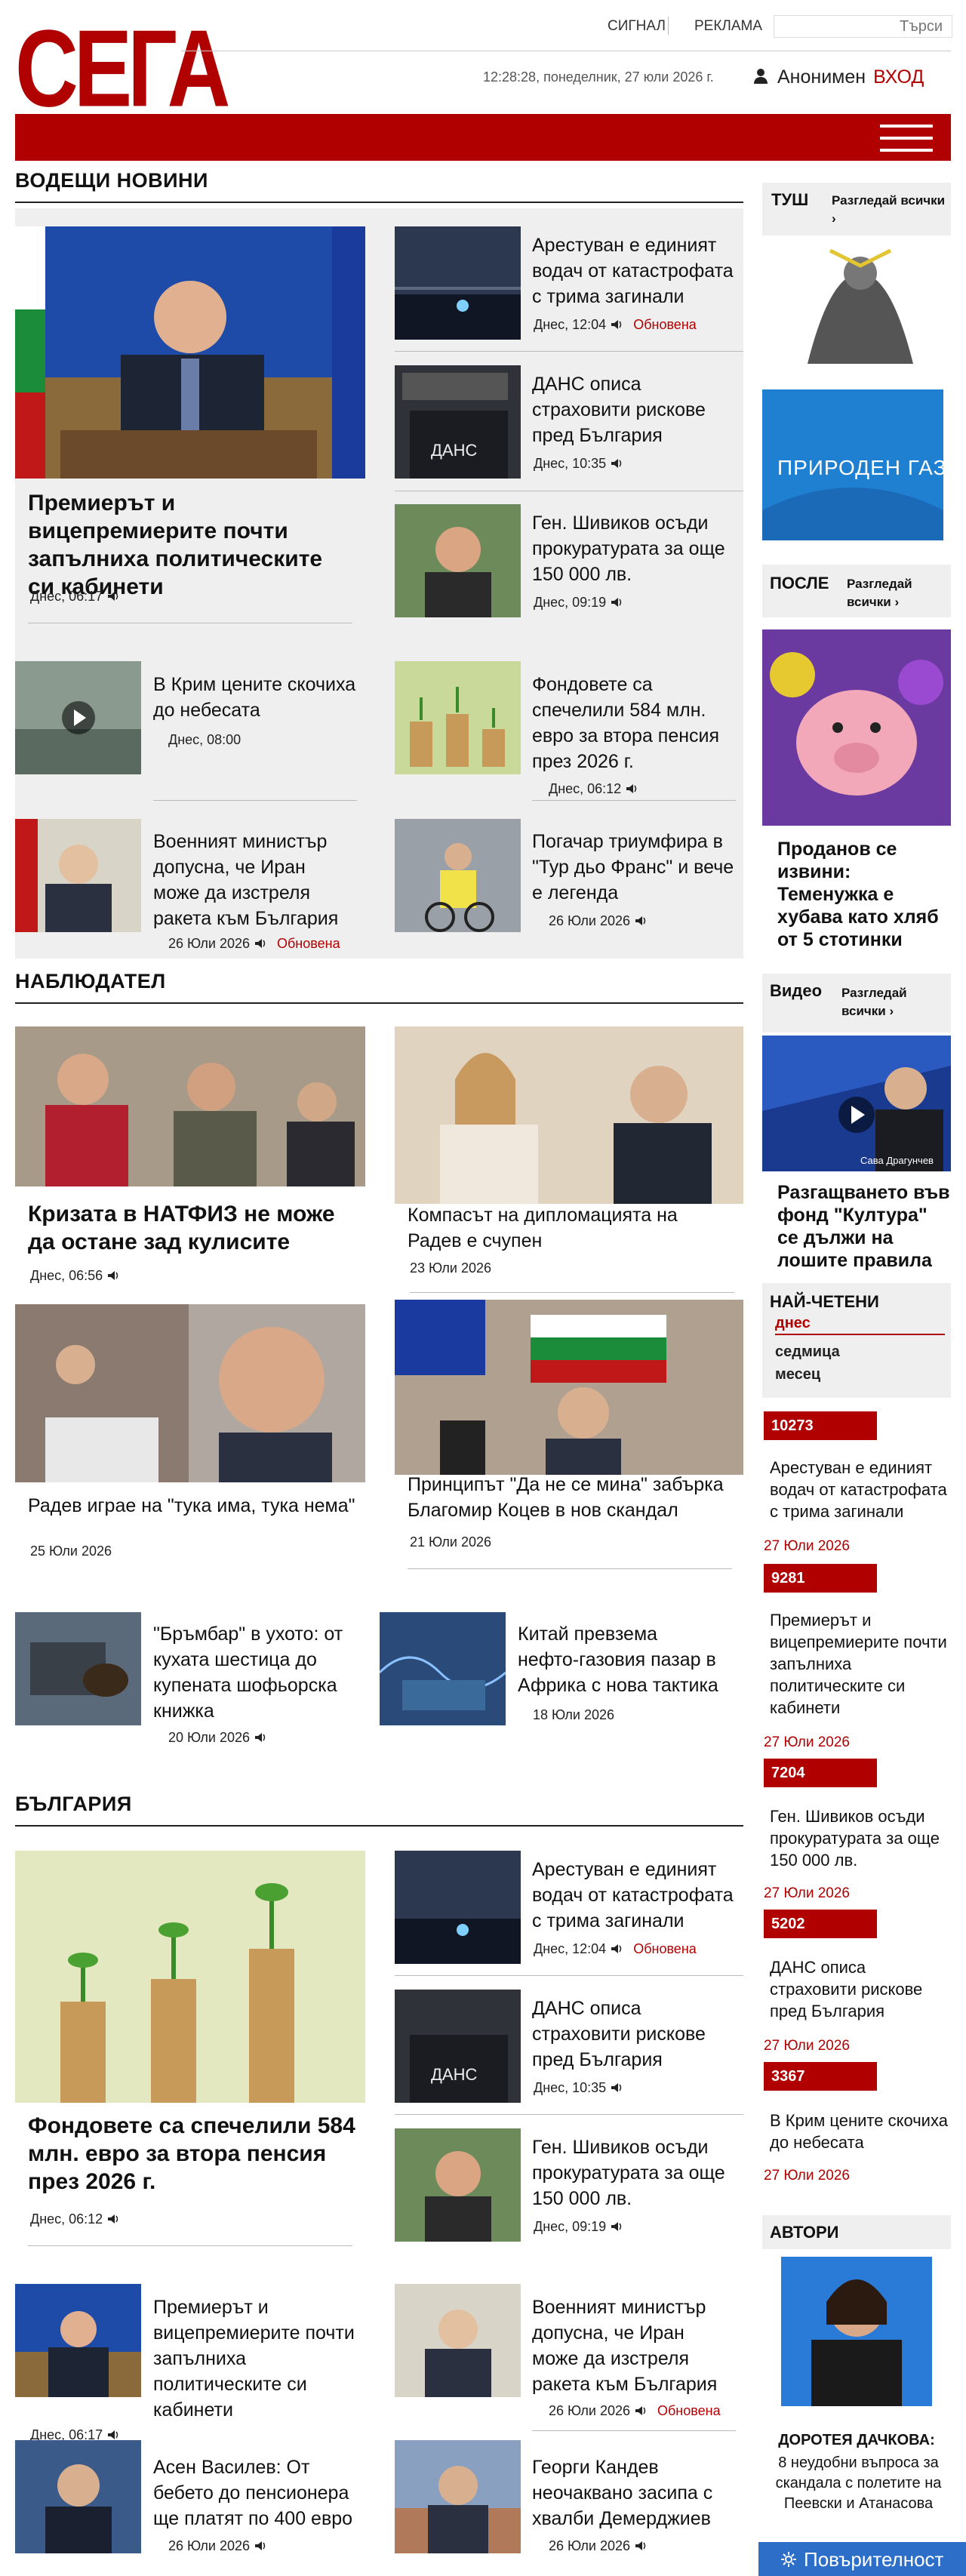 The image size is (966, 2576). Describe the element at coordinates (906, 138) in the screenshot. I see `menu-icon` at that location.